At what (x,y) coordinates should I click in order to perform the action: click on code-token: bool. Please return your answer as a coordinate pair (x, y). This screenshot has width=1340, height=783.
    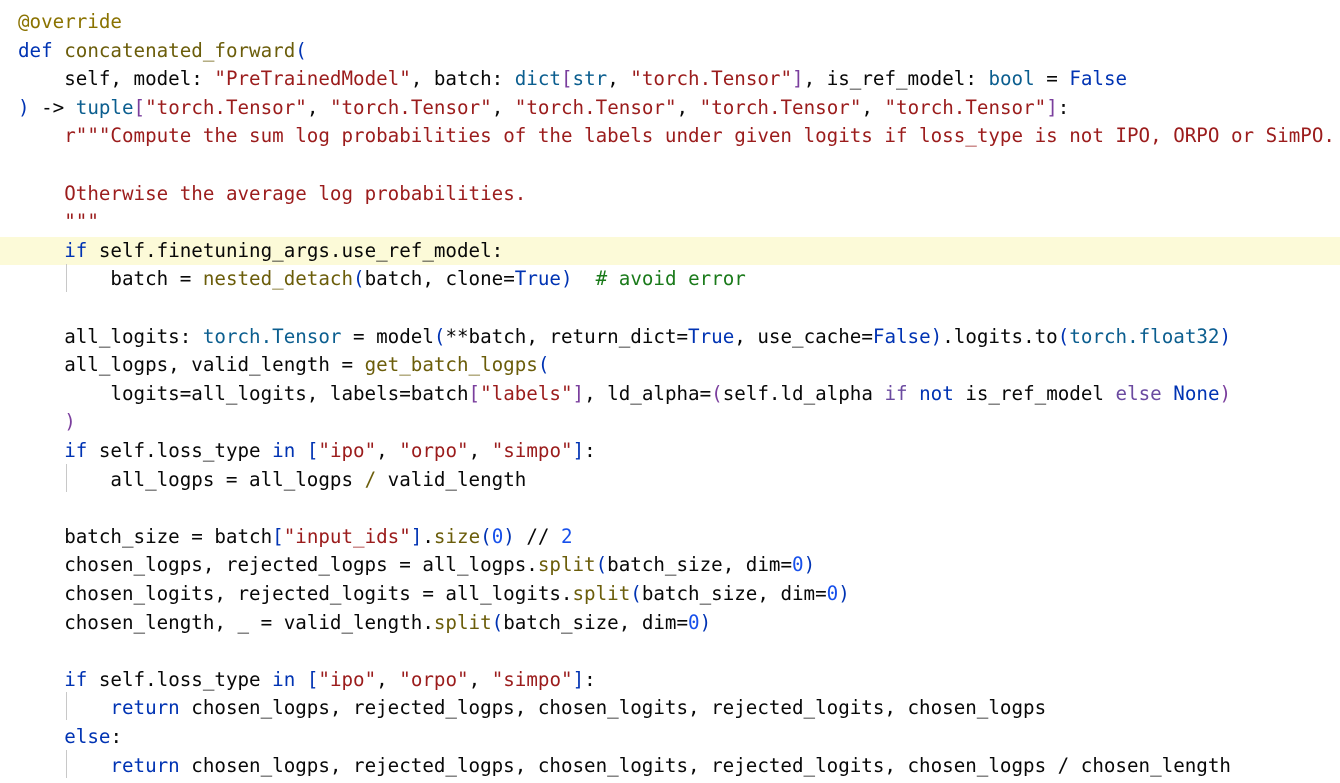
    Looking at the image, I should click on (1011, 79).